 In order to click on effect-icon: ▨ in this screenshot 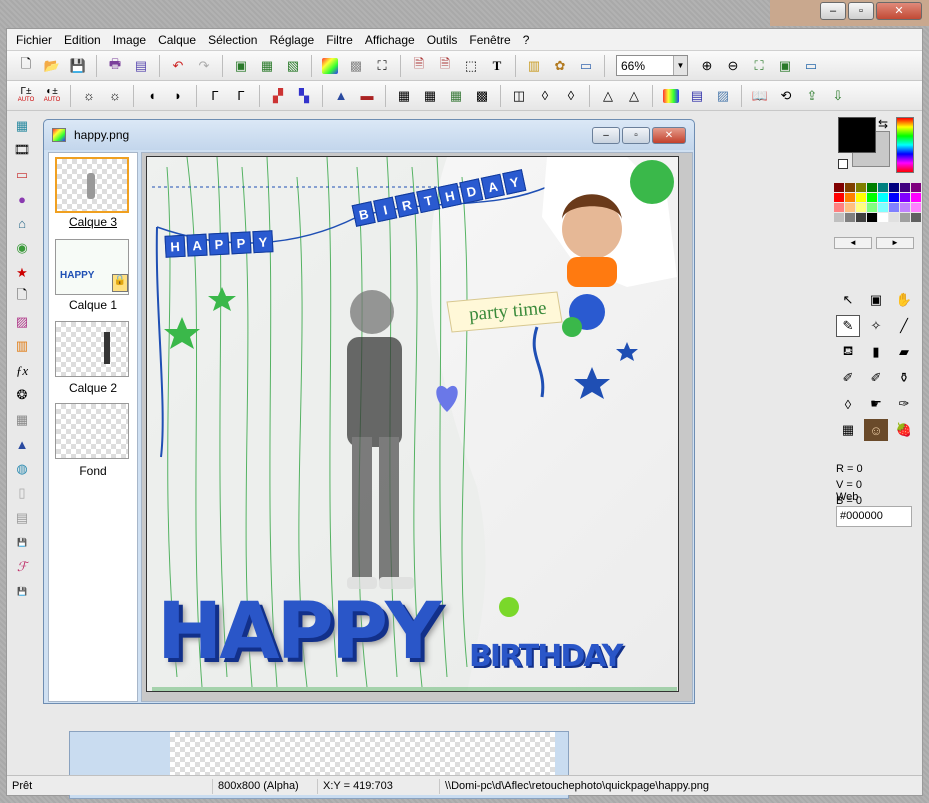, I will do `click(723, 96)`.